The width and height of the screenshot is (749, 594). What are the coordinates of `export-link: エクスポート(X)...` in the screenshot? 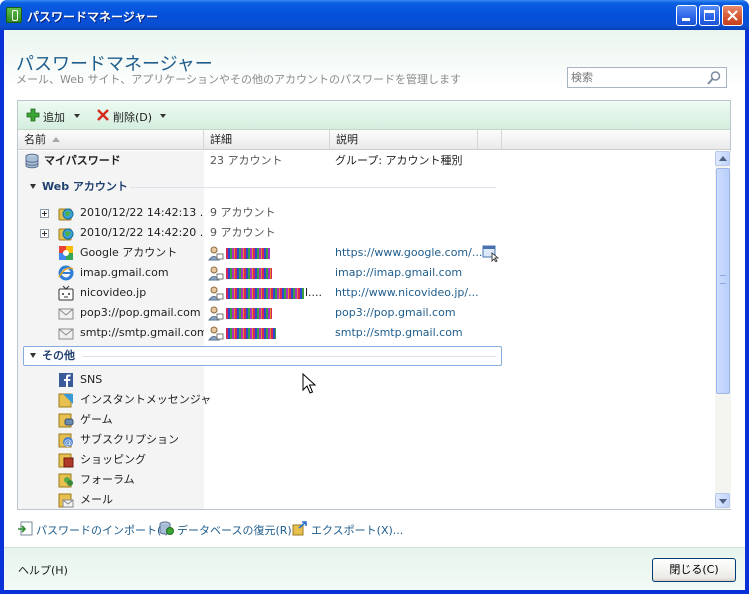 It's located at (347, 529).